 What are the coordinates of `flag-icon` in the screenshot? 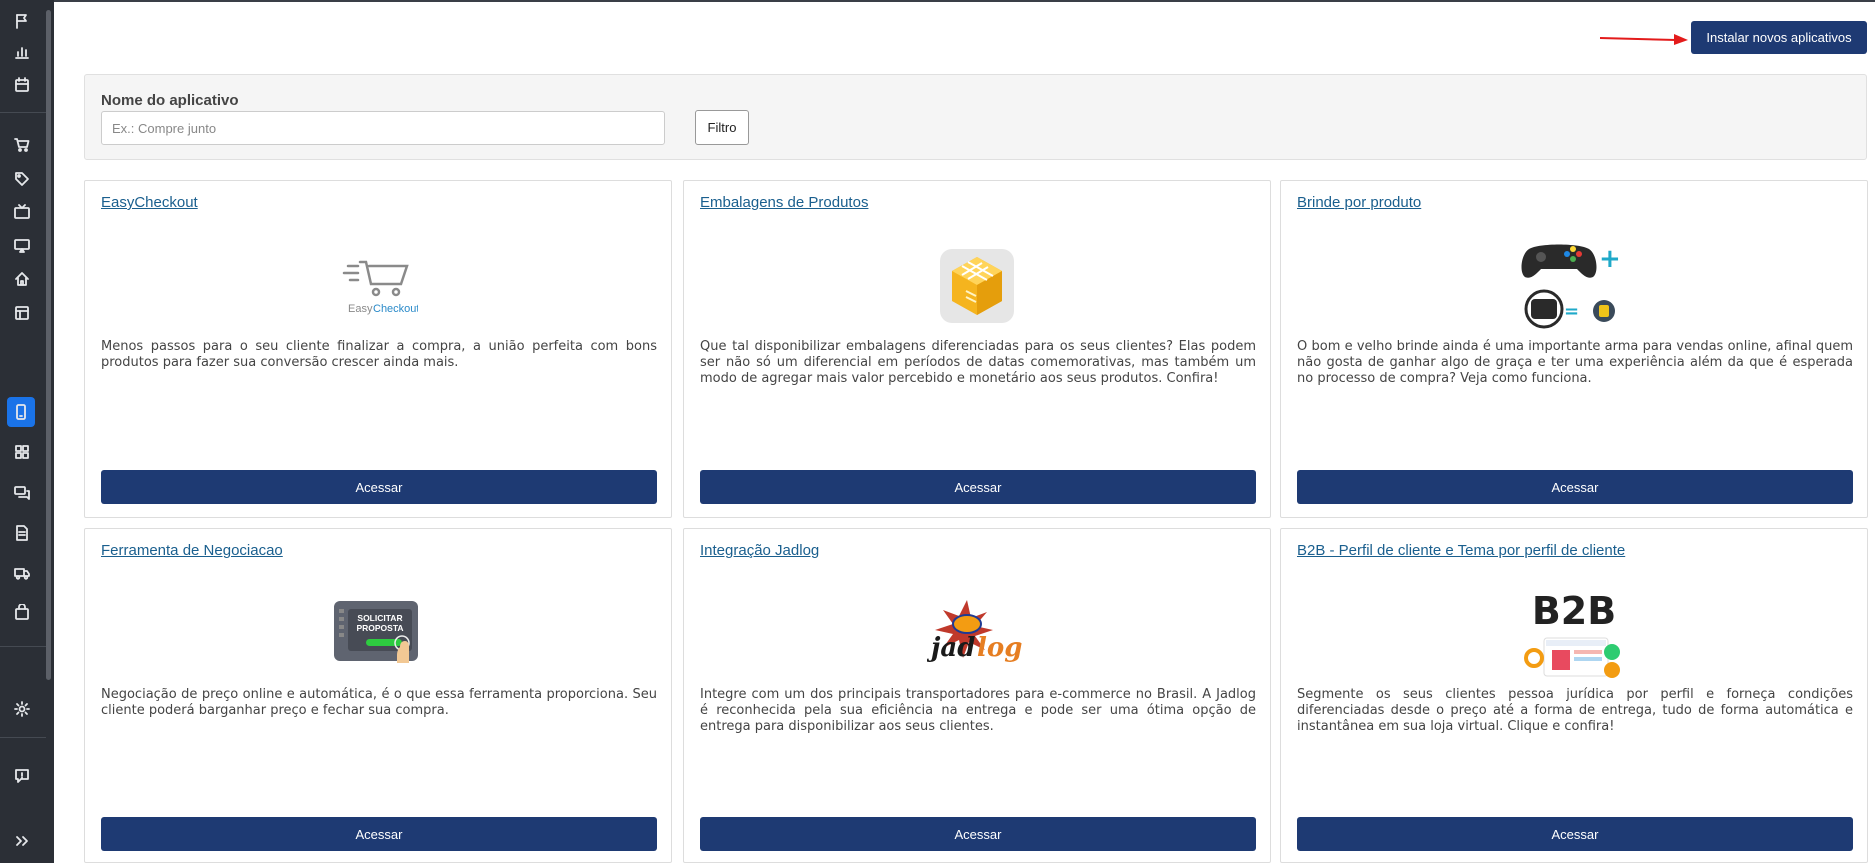 It's located at (22, 21).